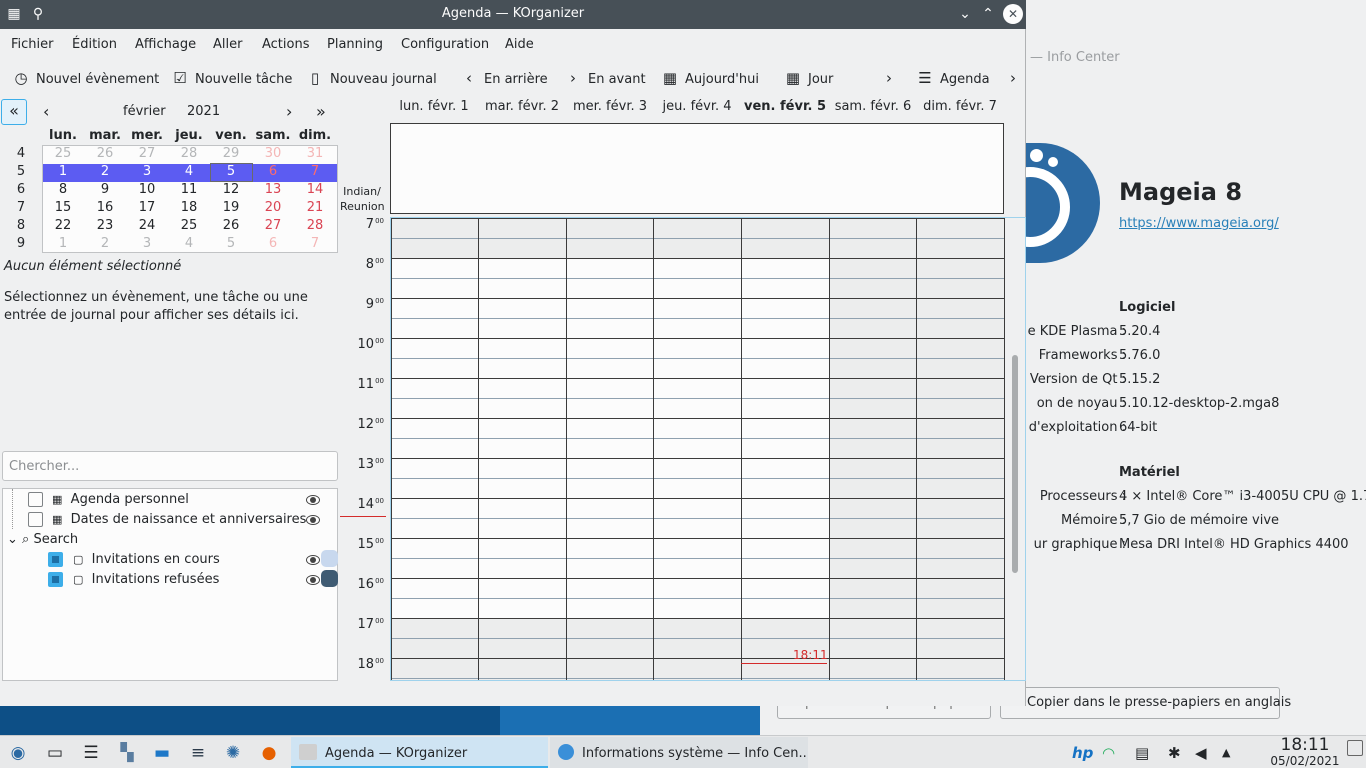 This screenshot has height=768, width=1366. What do you see at coordinates (315, 207) in the screenshot?
I see `calendar-day: 21` at bounding box center [315, 207].